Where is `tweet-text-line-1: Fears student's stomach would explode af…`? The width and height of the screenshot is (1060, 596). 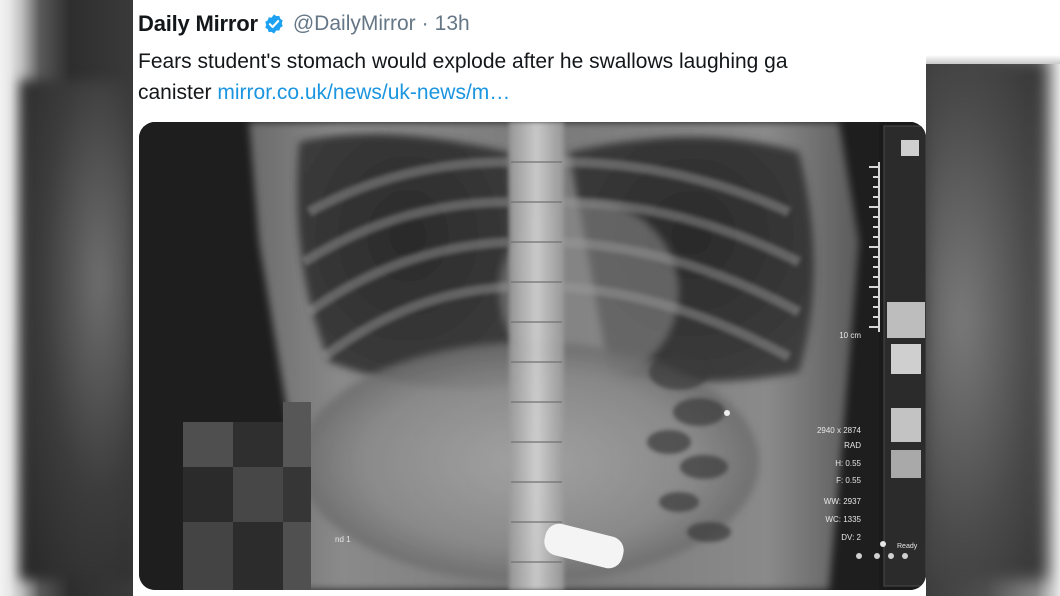
tweet-text-line-1: Fears student's stomach would explode af… is located at coordinates (463, 61).